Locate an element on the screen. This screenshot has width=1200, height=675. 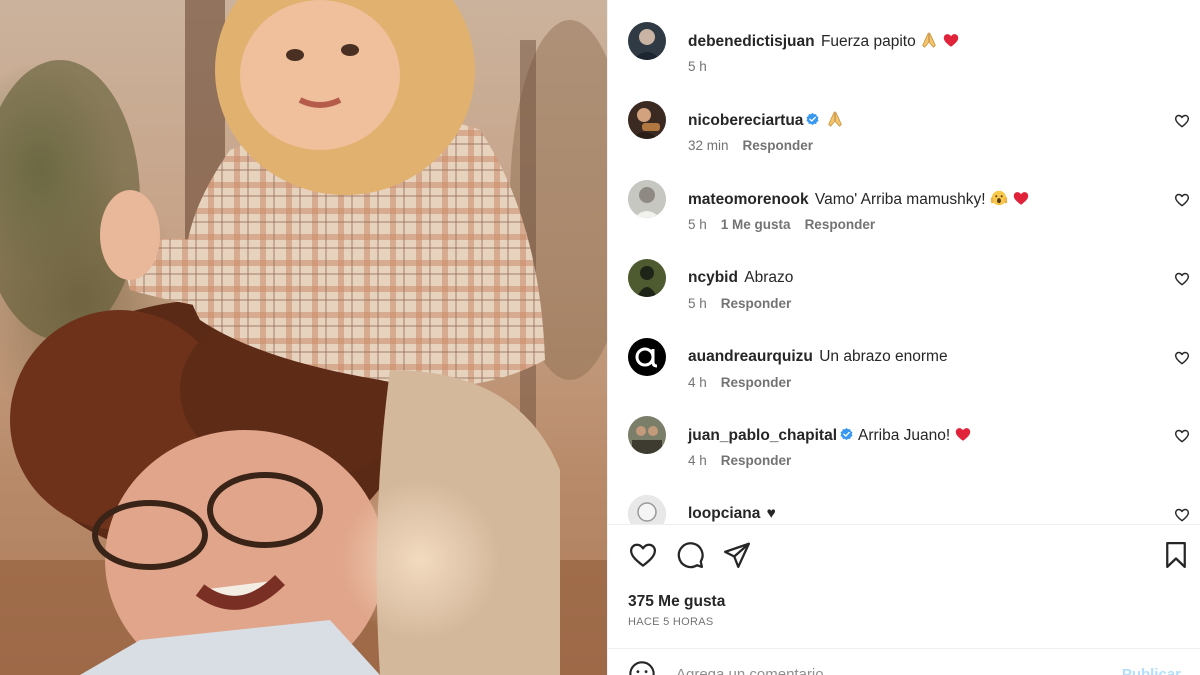
comment-meta: 32 min Responder is located at coordinates (757, 145).